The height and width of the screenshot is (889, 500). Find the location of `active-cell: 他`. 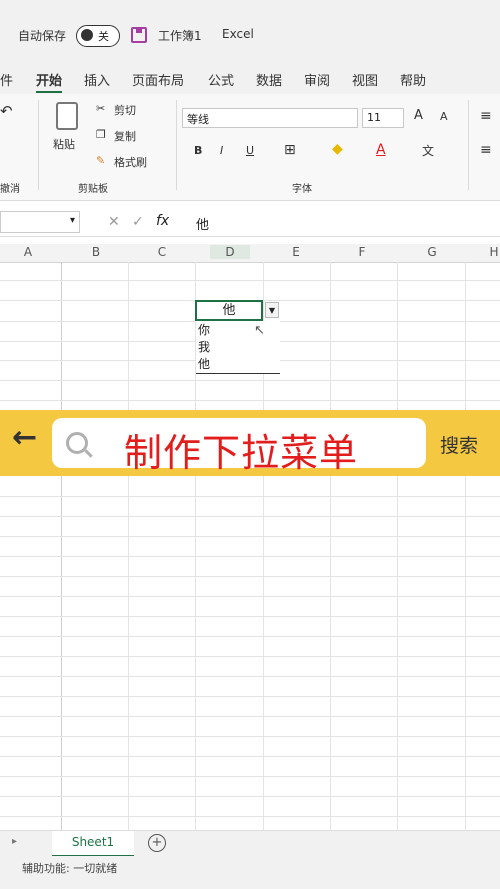

active-cell: 他 is located at coordinates (229, 310).